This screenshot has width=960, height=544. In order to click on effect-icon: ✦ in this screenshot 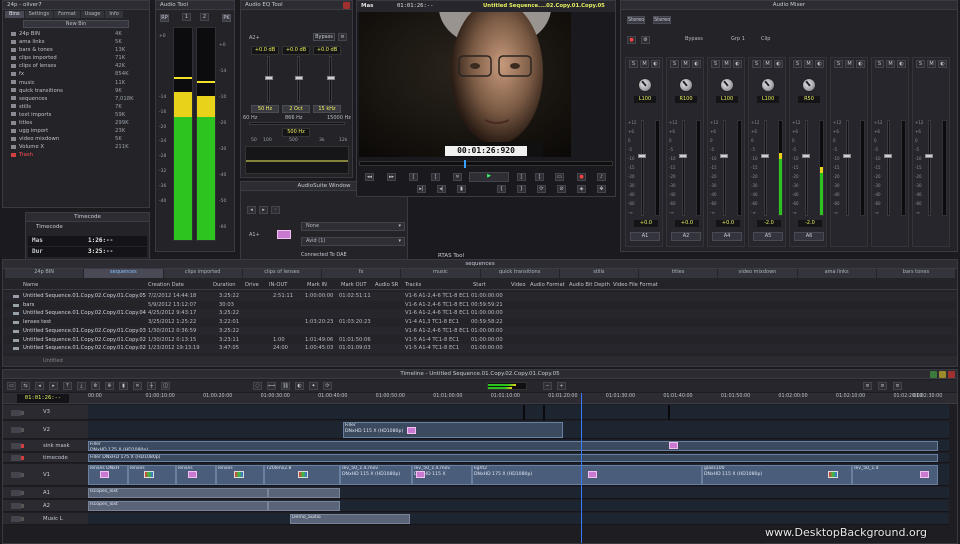, I will do `click(313, 386)`.